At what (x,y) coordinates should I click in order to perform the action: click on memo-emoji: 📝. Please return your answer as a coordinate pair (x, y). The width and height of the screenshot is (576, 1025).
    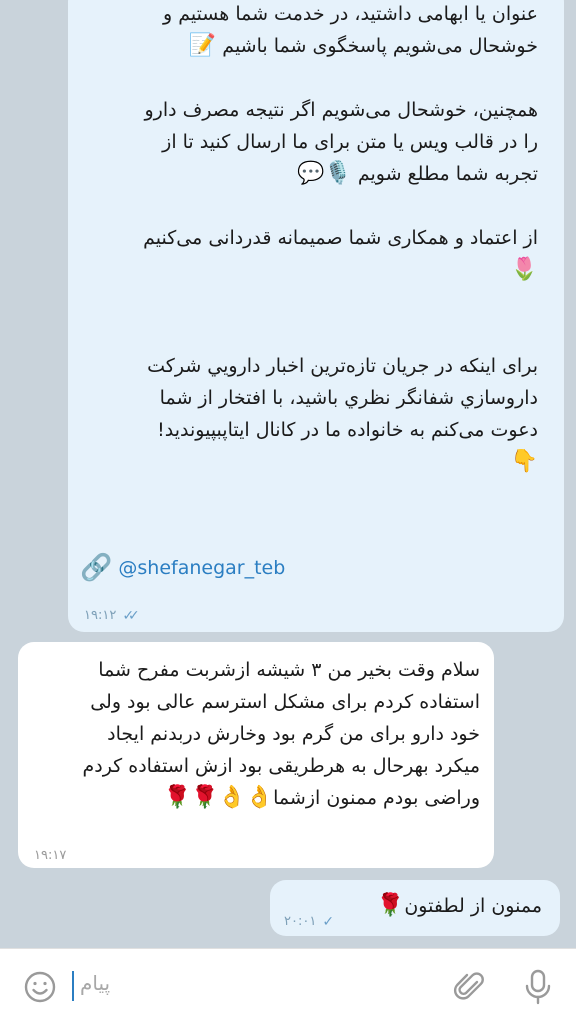
    Looking at the image, I should click on (202, 45).